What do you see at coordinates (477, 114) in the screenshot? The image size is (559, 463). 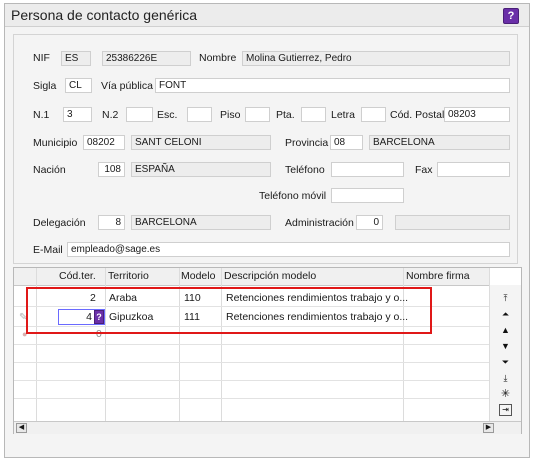 I see `cp-field: 08203` at bounding box center [477, 114].